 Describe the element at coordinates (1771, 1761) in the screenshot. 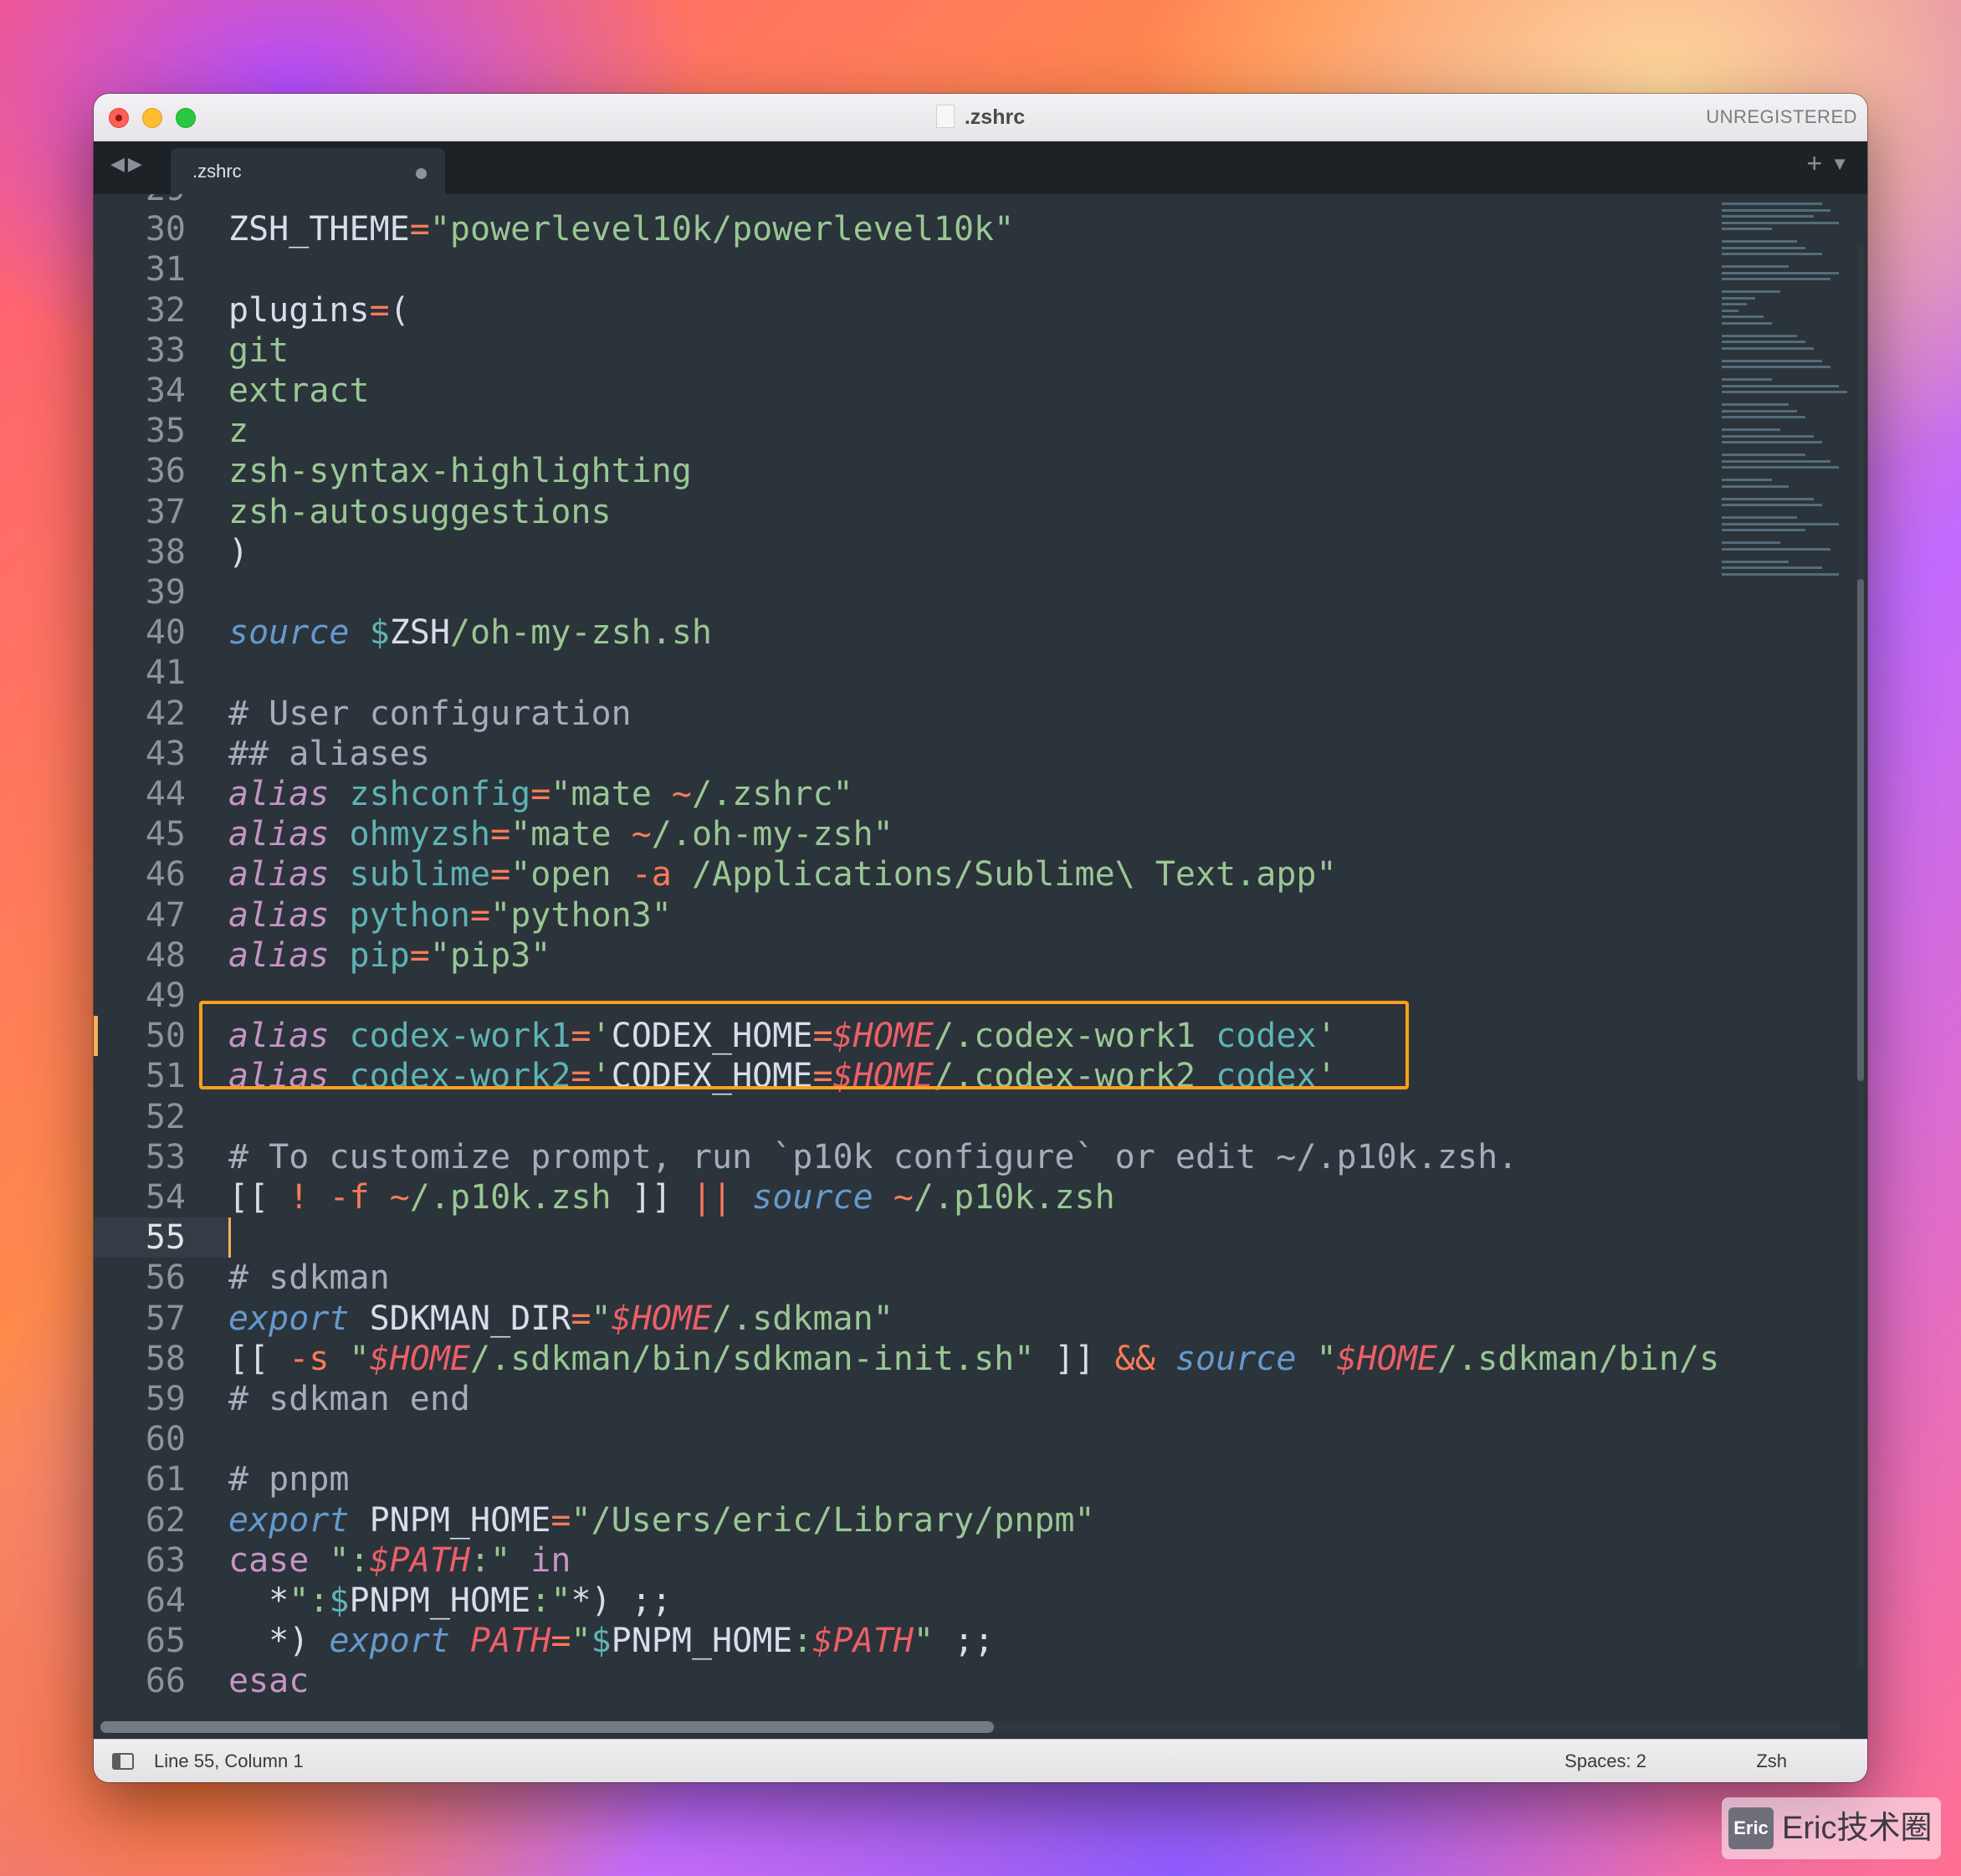

I see `syntax-selector: Zsh` at that location.